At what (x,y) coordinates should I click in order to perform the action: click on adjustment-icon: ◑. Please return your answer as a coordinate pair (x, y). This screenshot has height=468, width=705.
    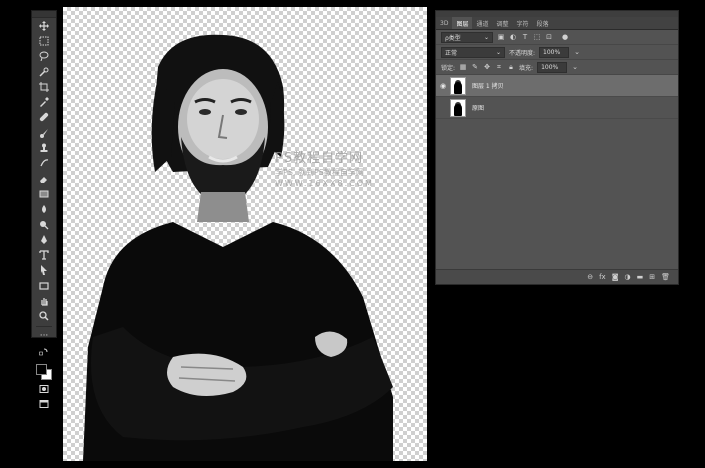
    Looking at the image, I should click on (628, 277).